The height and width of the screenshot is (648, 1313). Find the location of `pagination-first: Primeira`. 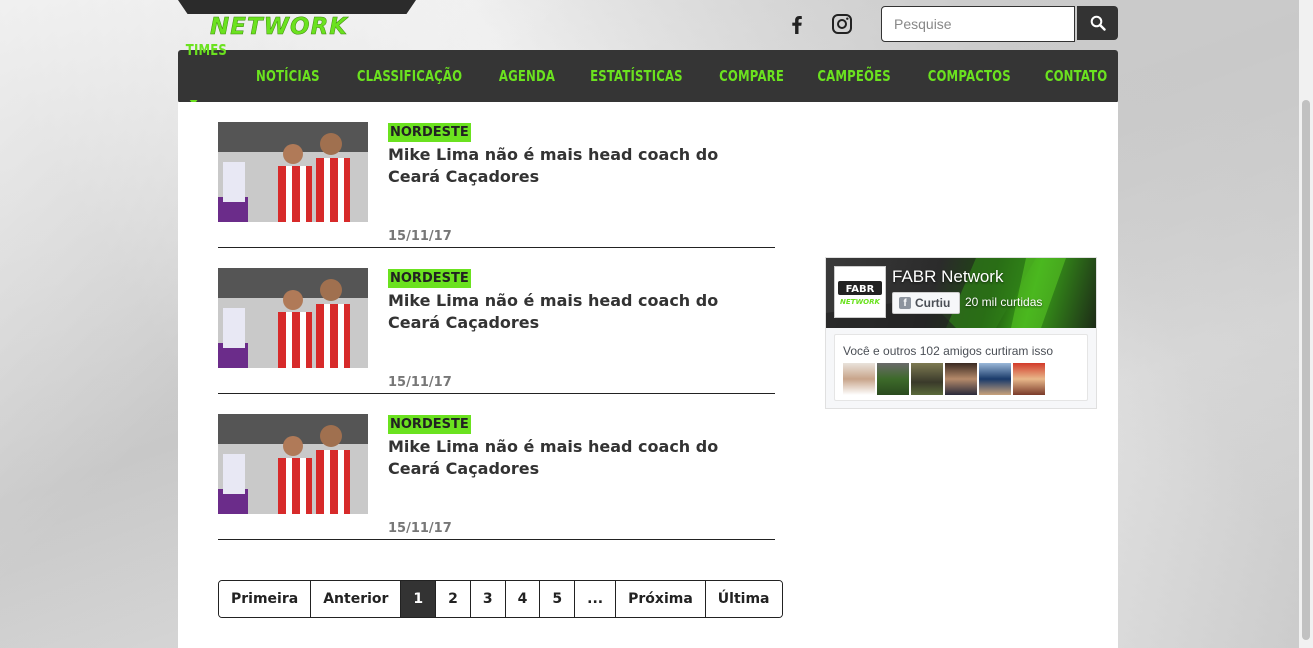

pagination-first: Primeira is located at coordinates (265, 599).